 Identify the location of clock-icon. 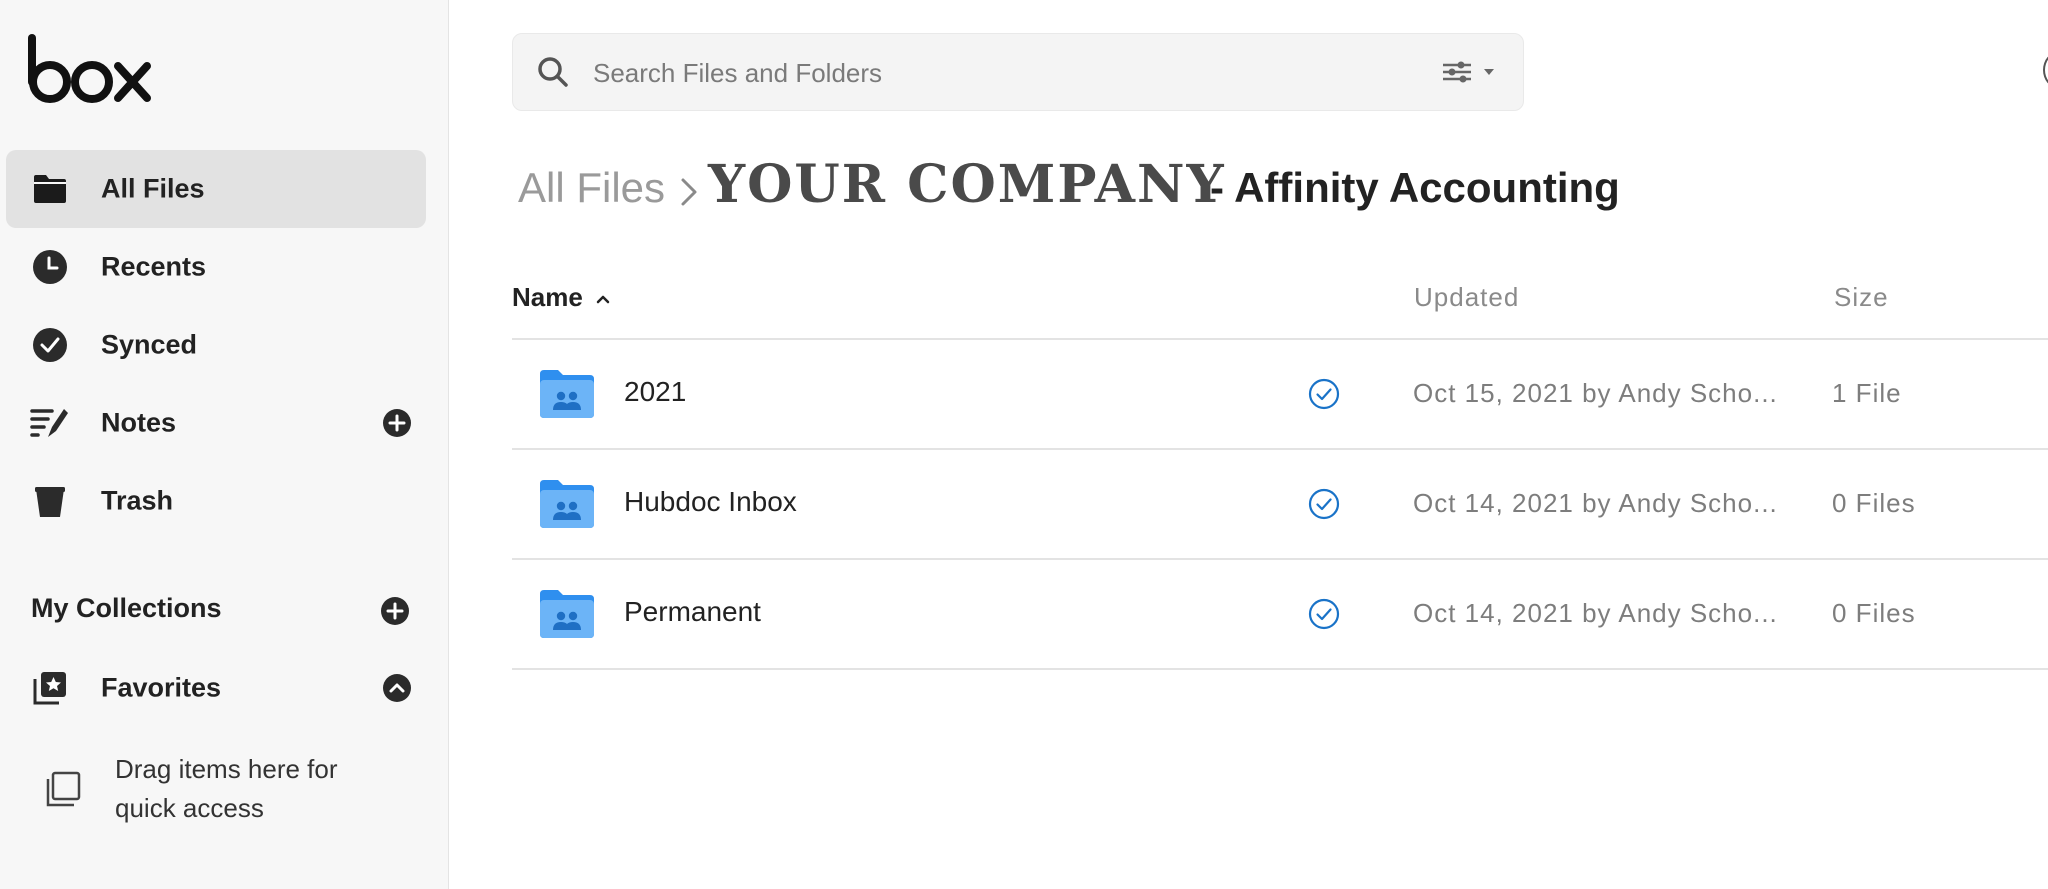
(50, 267).